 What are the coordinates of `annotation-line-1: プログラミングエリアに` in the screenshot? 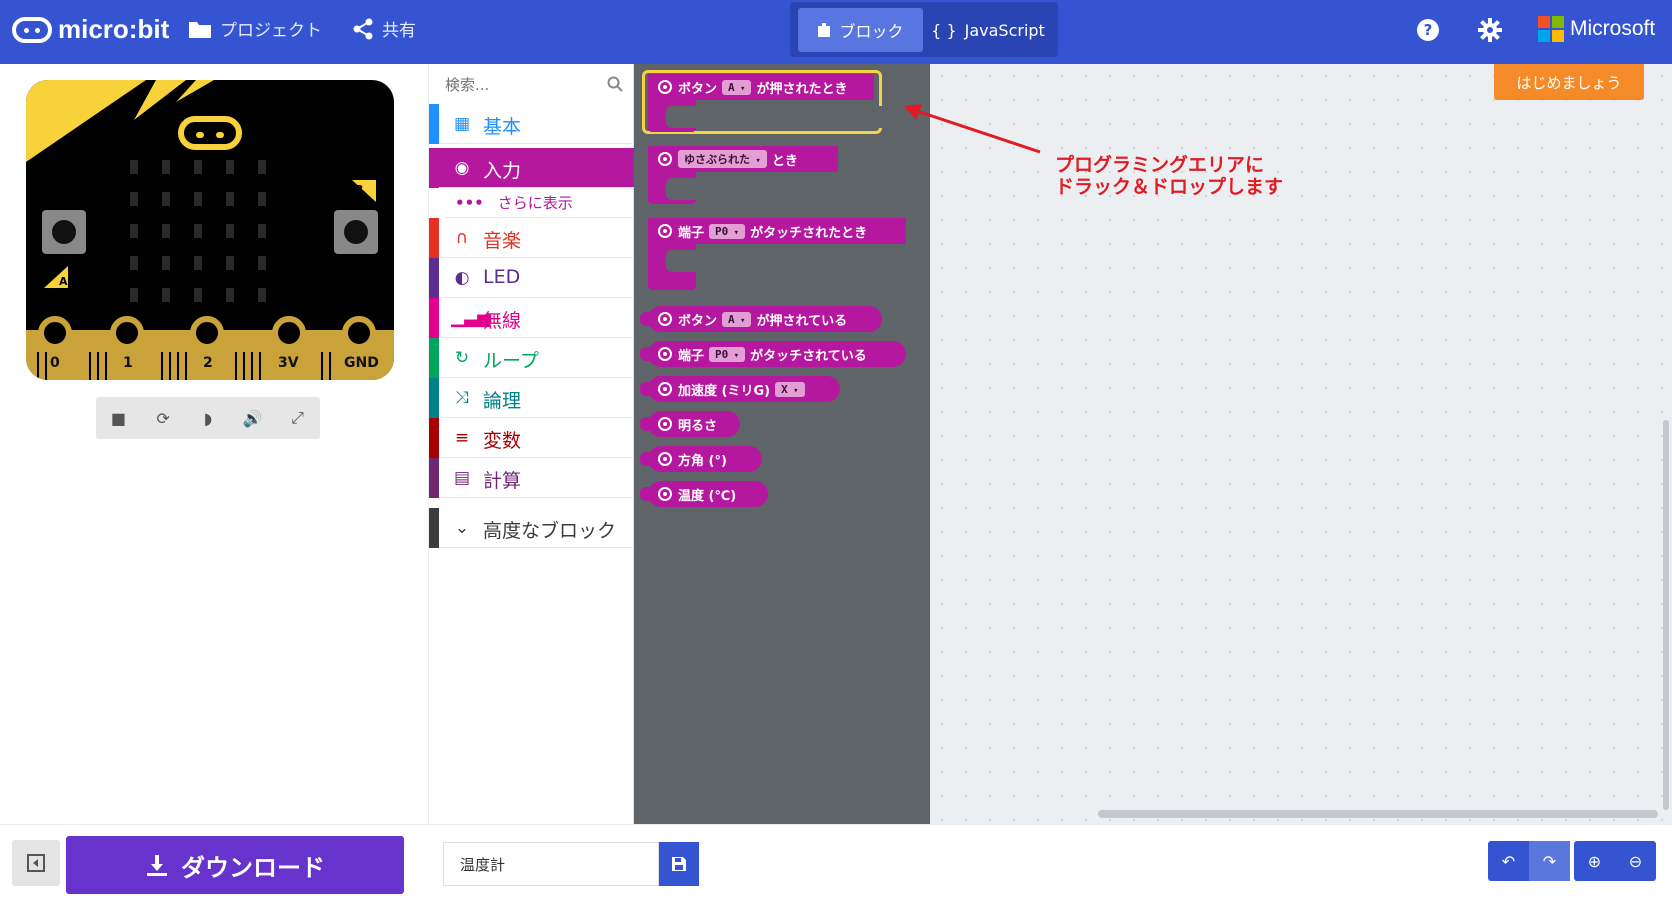 It's located at (1160, 165).